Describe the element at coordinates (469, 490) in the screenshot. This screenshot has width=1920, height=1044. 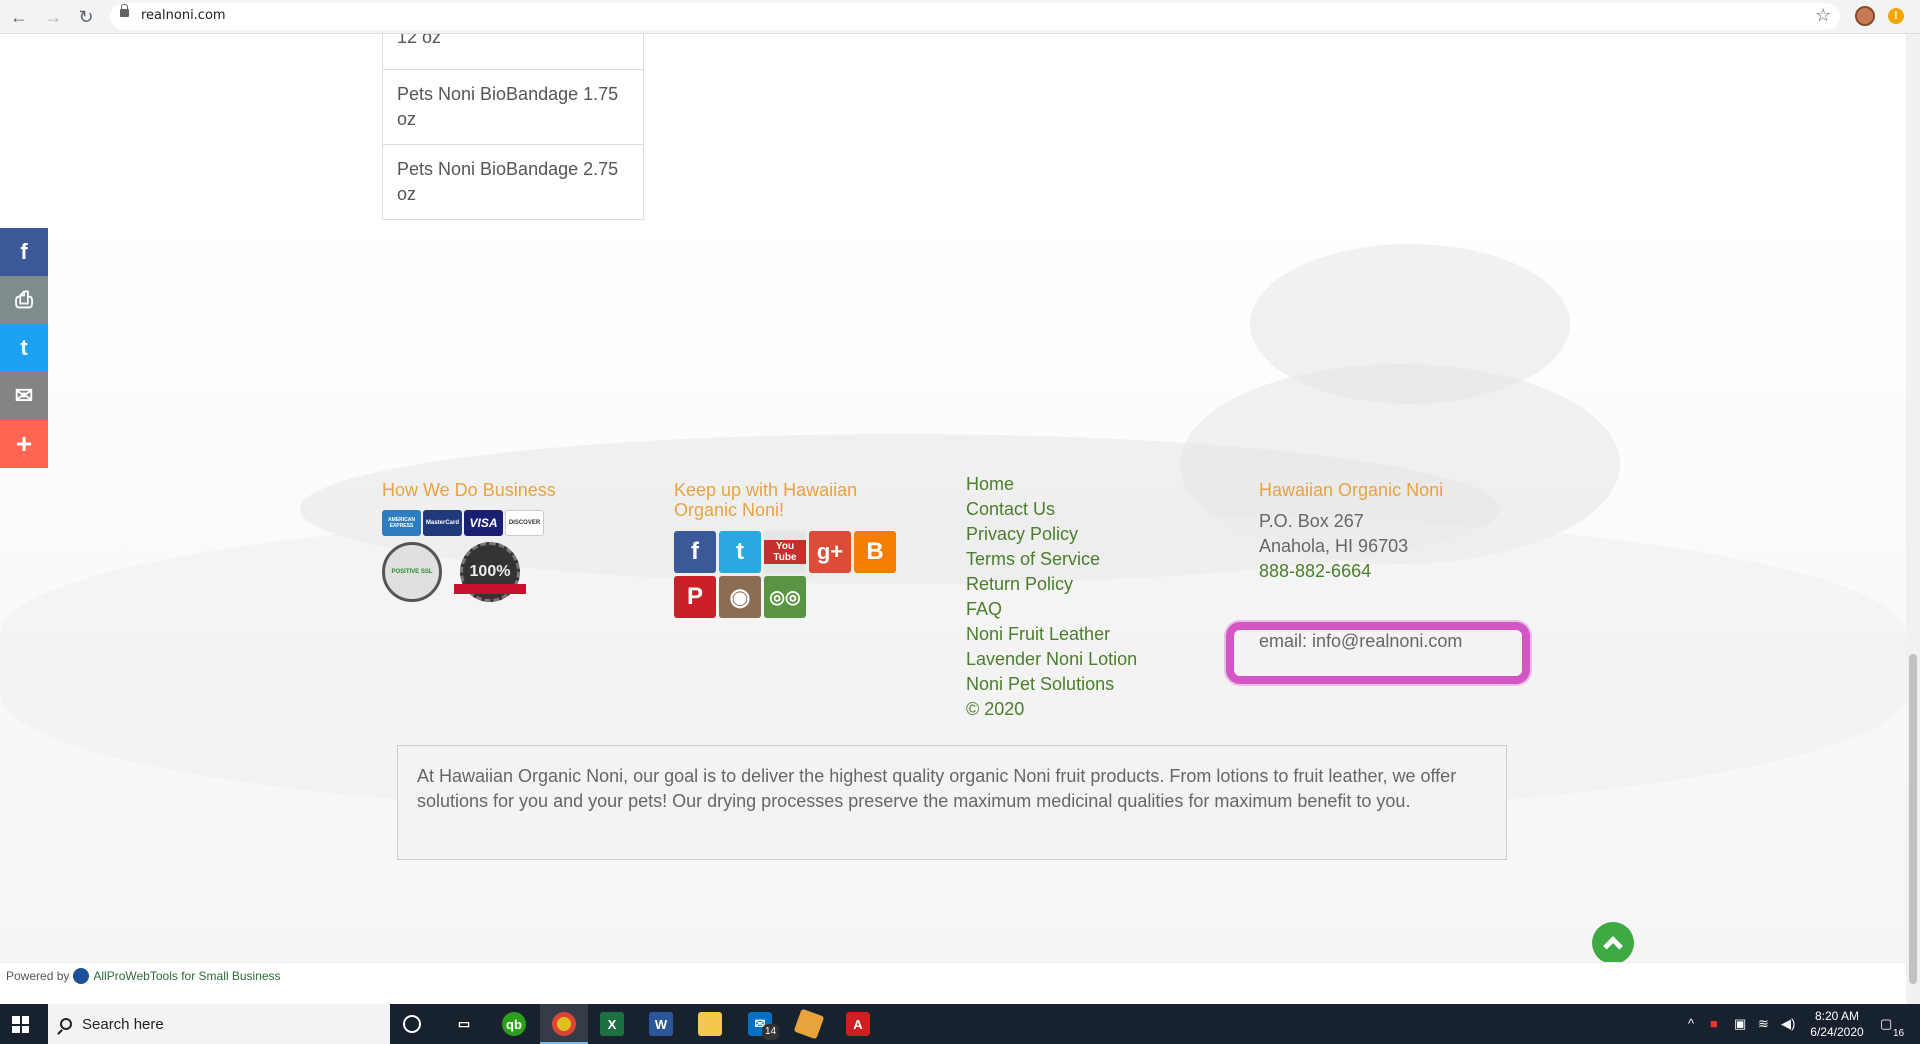
I see `business-title: How We Do Business` at that location.